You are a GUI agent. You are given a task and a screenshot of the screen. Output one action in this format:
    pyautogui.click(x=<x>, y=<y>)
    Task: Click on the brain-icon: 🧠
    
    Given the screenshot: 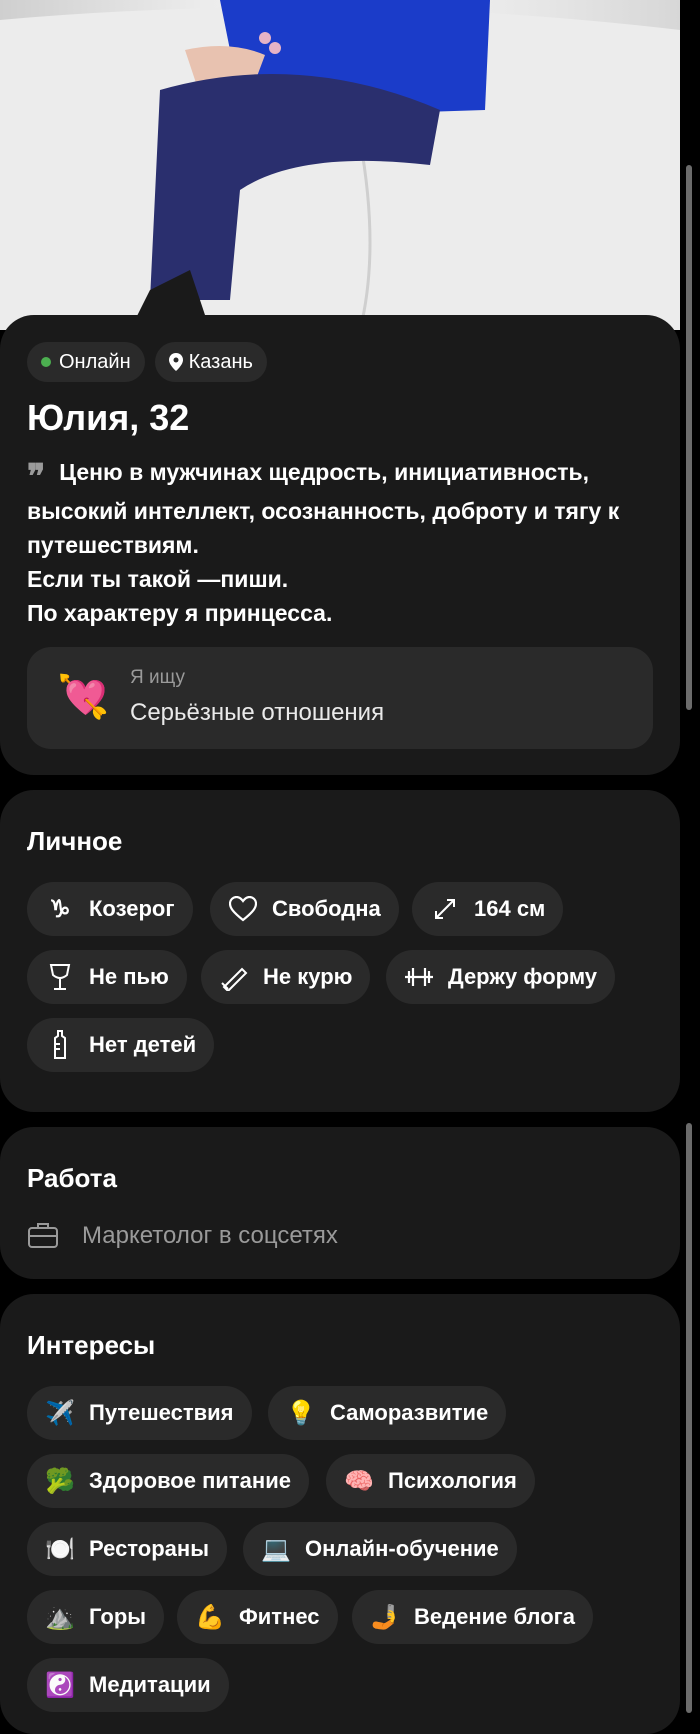 What is the action you would take?
    pyautogui.click(x=359, y=1481)
    